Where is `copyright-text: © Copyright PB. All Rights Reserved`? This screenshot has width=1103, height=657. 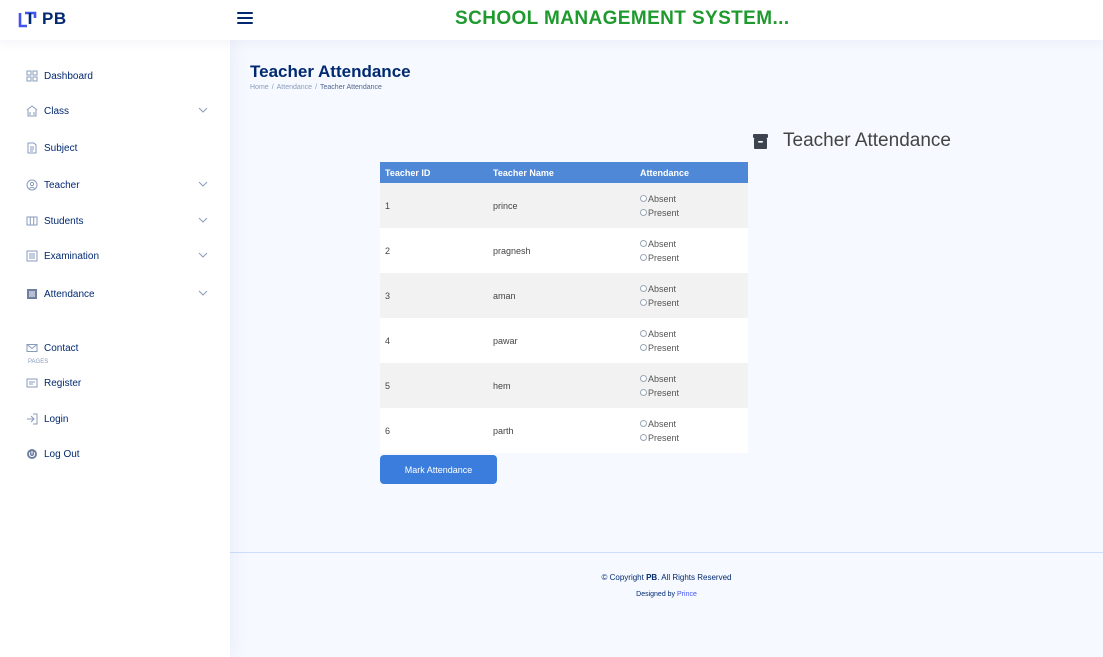
copyright-text: © Copyright PB. All Rights Reserved is located at coordinates (666, 577).